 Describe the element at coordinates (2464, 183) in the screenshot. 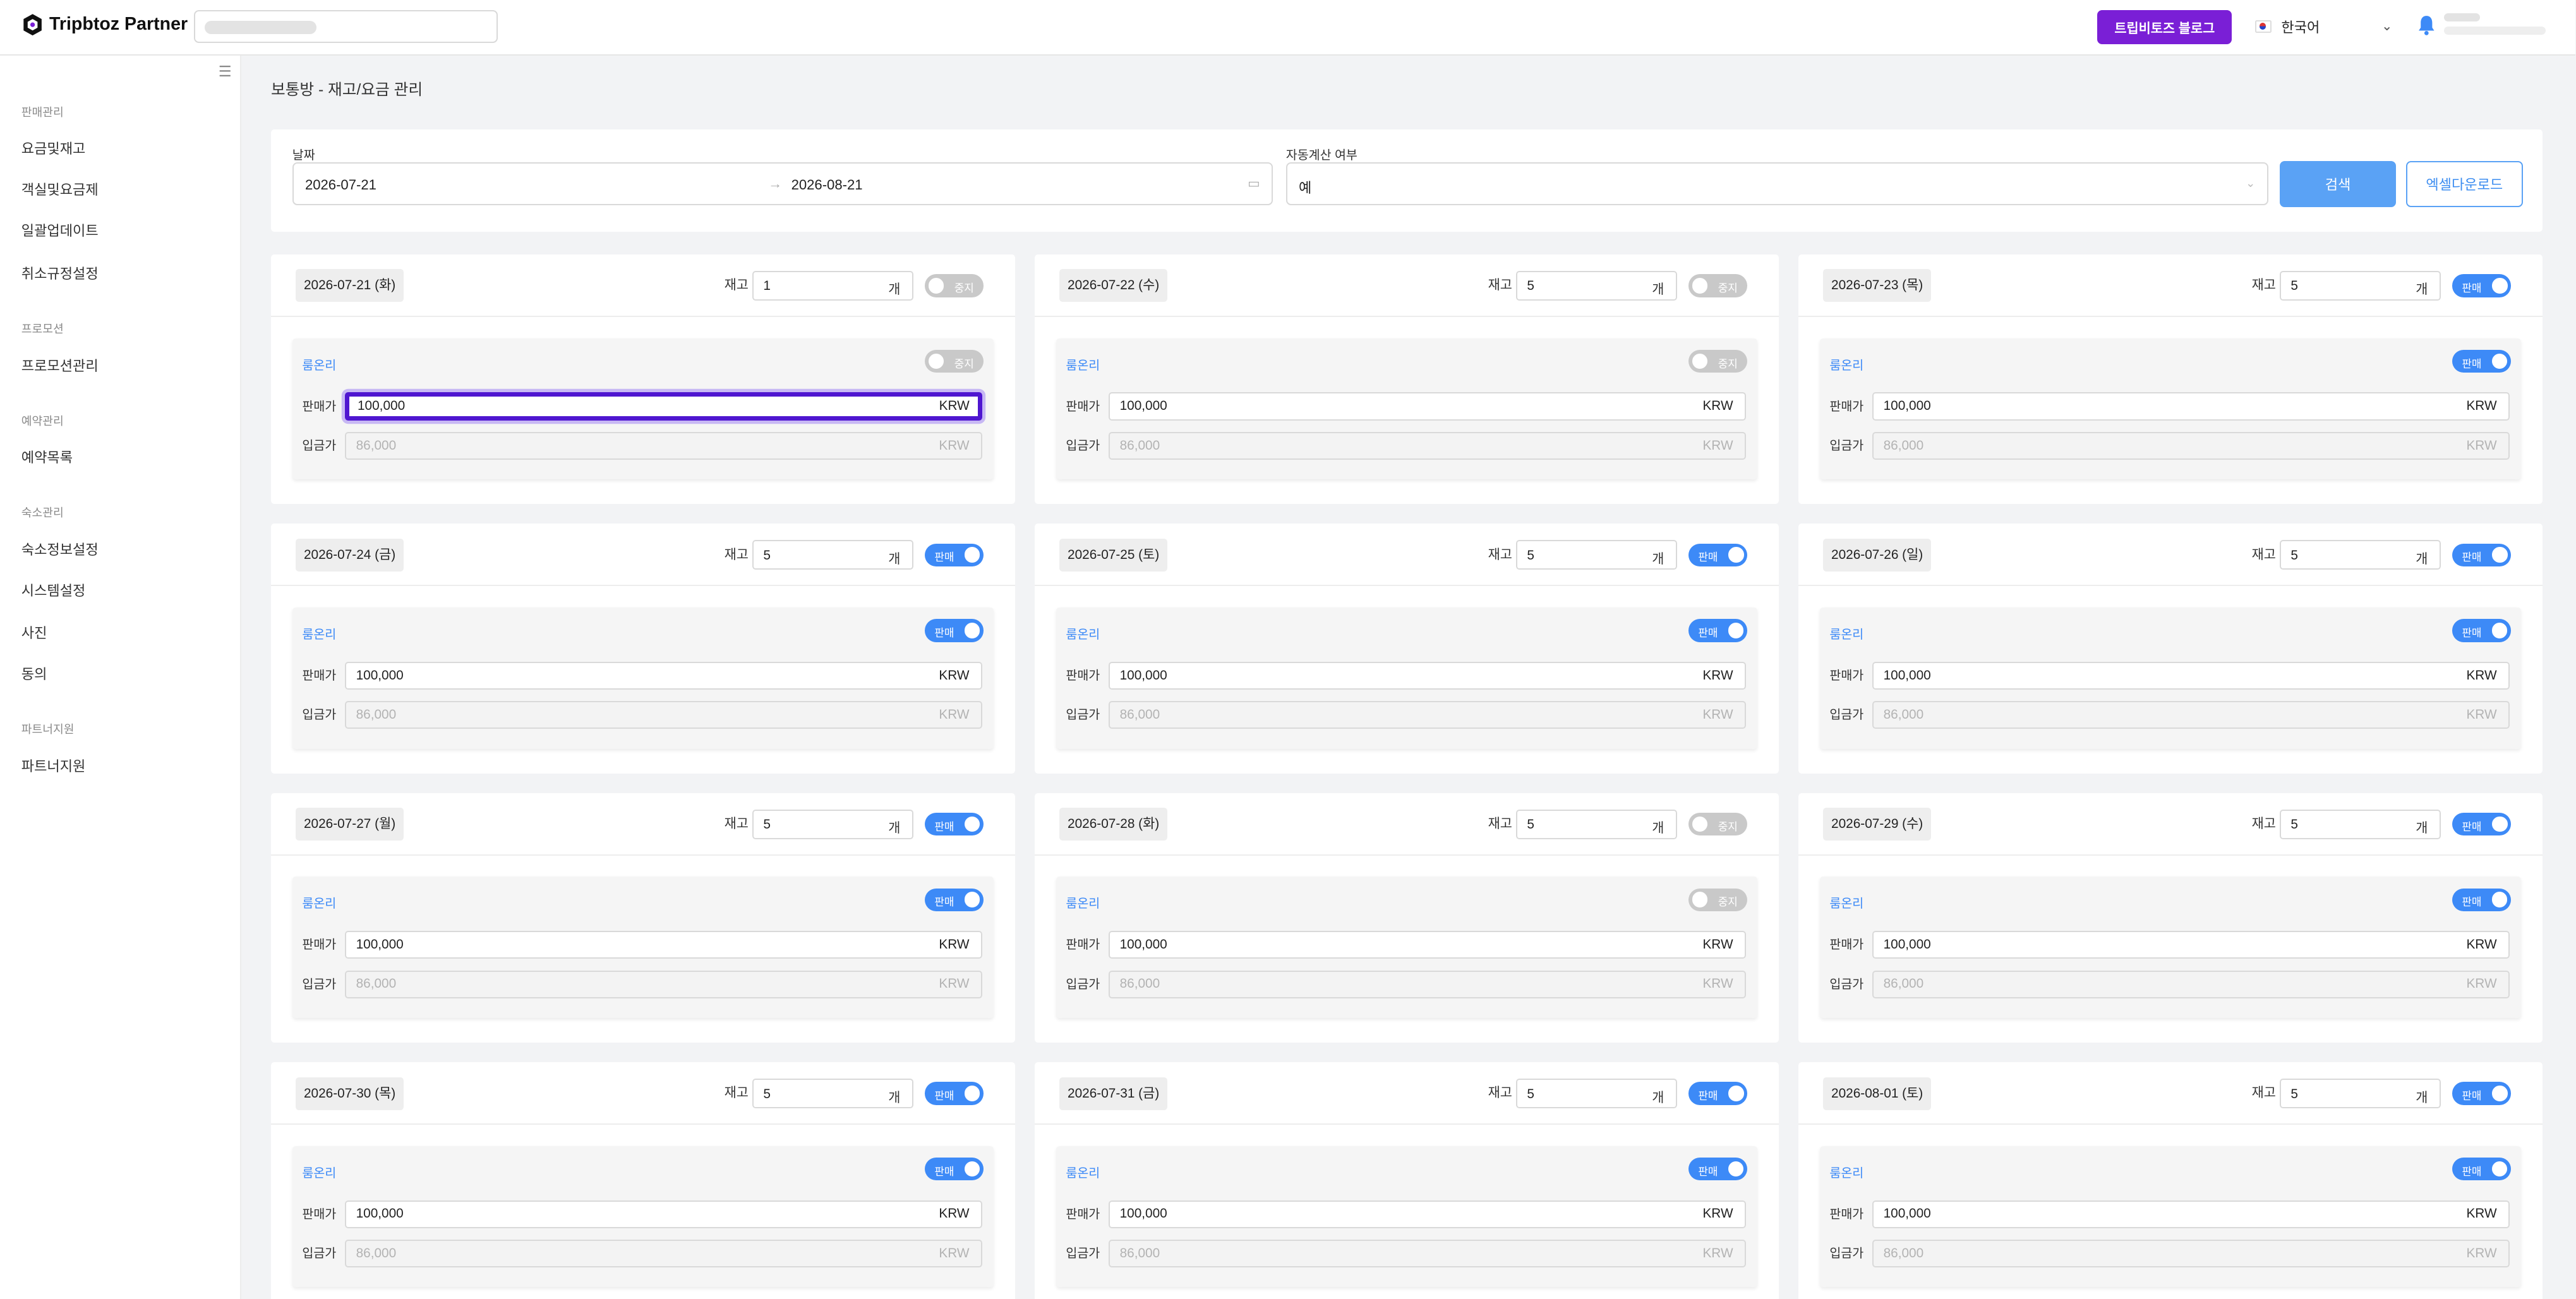

I see `excel-download-button: 엑셀다운로드` at that location.